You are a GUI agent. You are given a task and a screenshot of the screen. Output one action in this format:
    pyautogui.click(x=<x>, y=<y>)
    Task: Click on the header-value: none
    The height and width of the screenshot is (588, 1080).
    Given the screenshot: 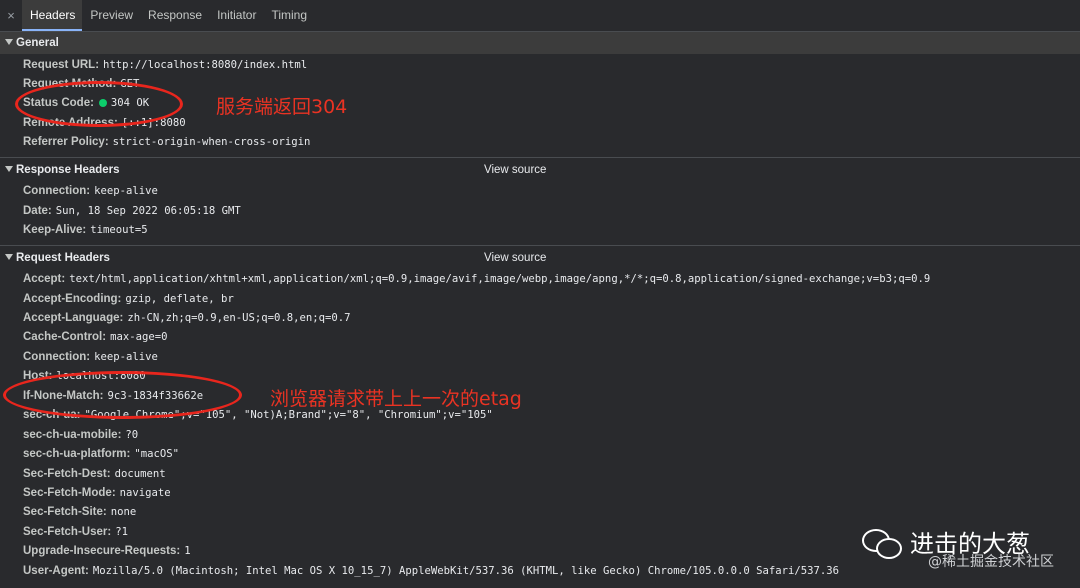 What is the action you would take?
    pyautogui.click(x=123, y=512)
    